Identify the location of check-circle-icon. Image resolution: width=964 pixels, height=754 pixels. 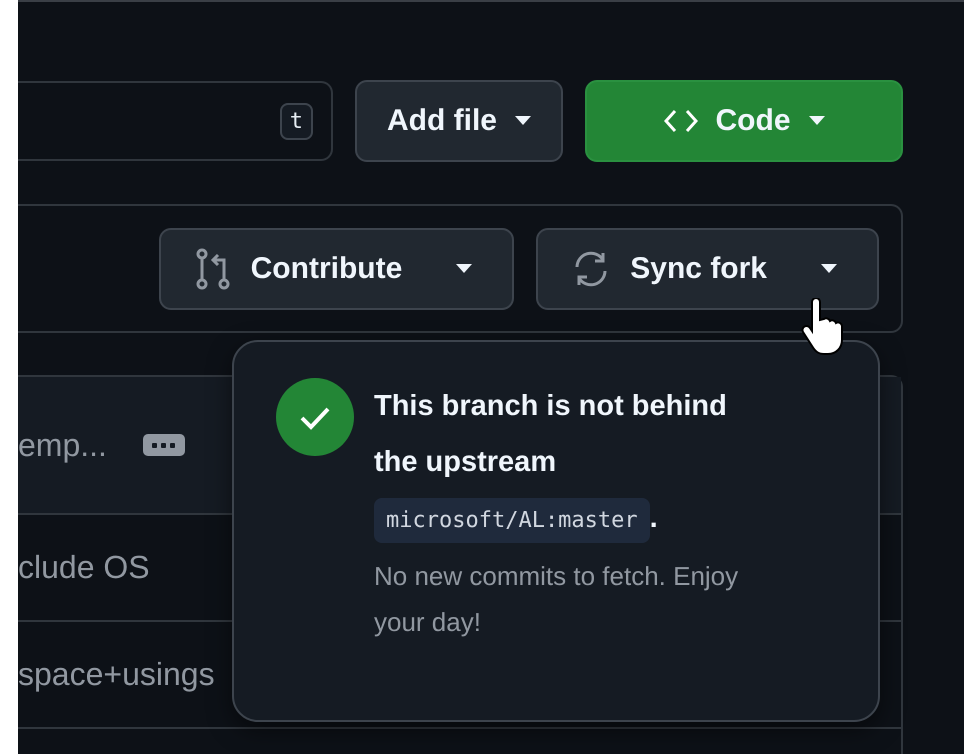
(315, 417).